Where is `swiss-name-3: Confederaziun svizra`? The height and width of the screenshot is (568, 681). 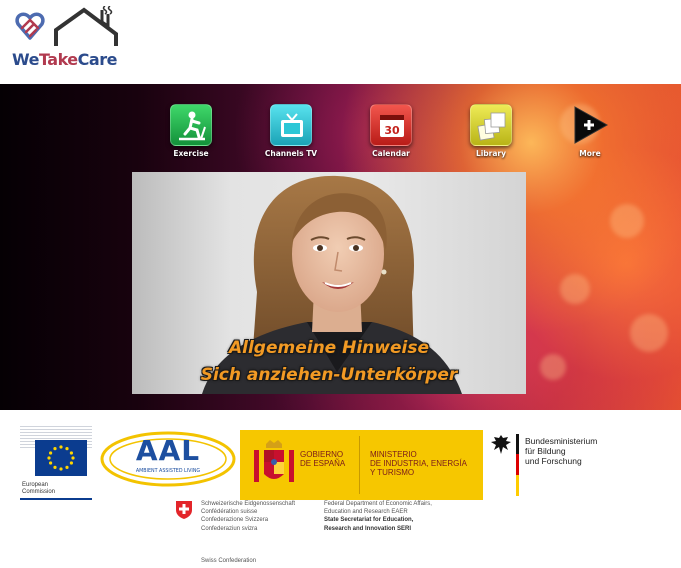 swiss-name-3: Confederaziun svizra is located at coordinates (229, 528).